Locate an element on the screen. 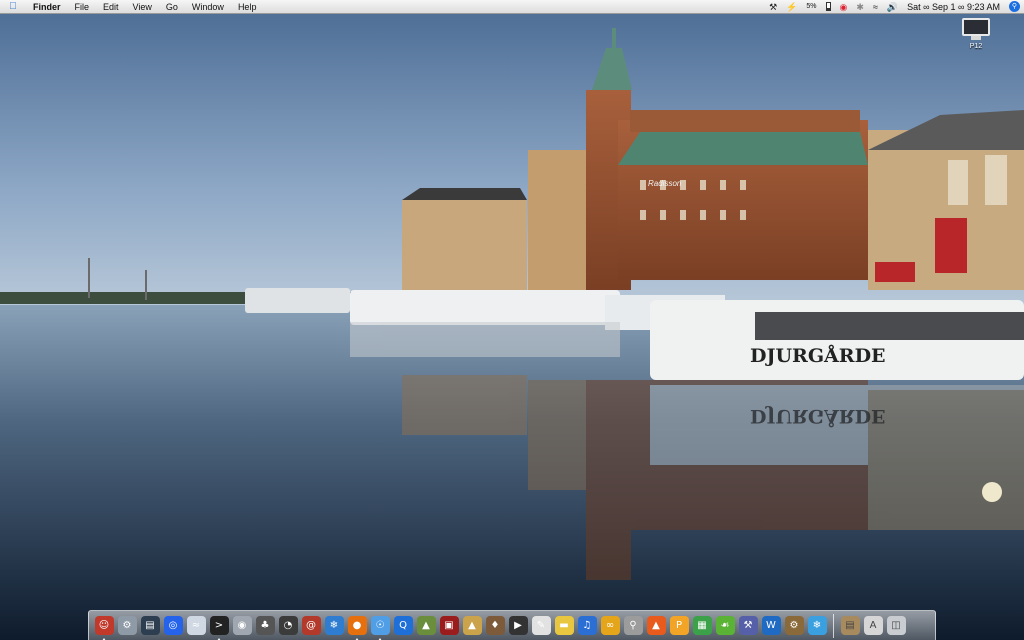 The height and width of the screenshot is (640, 1024). dock-item-network-utility: ◎ is located at coordinates (173, 626).